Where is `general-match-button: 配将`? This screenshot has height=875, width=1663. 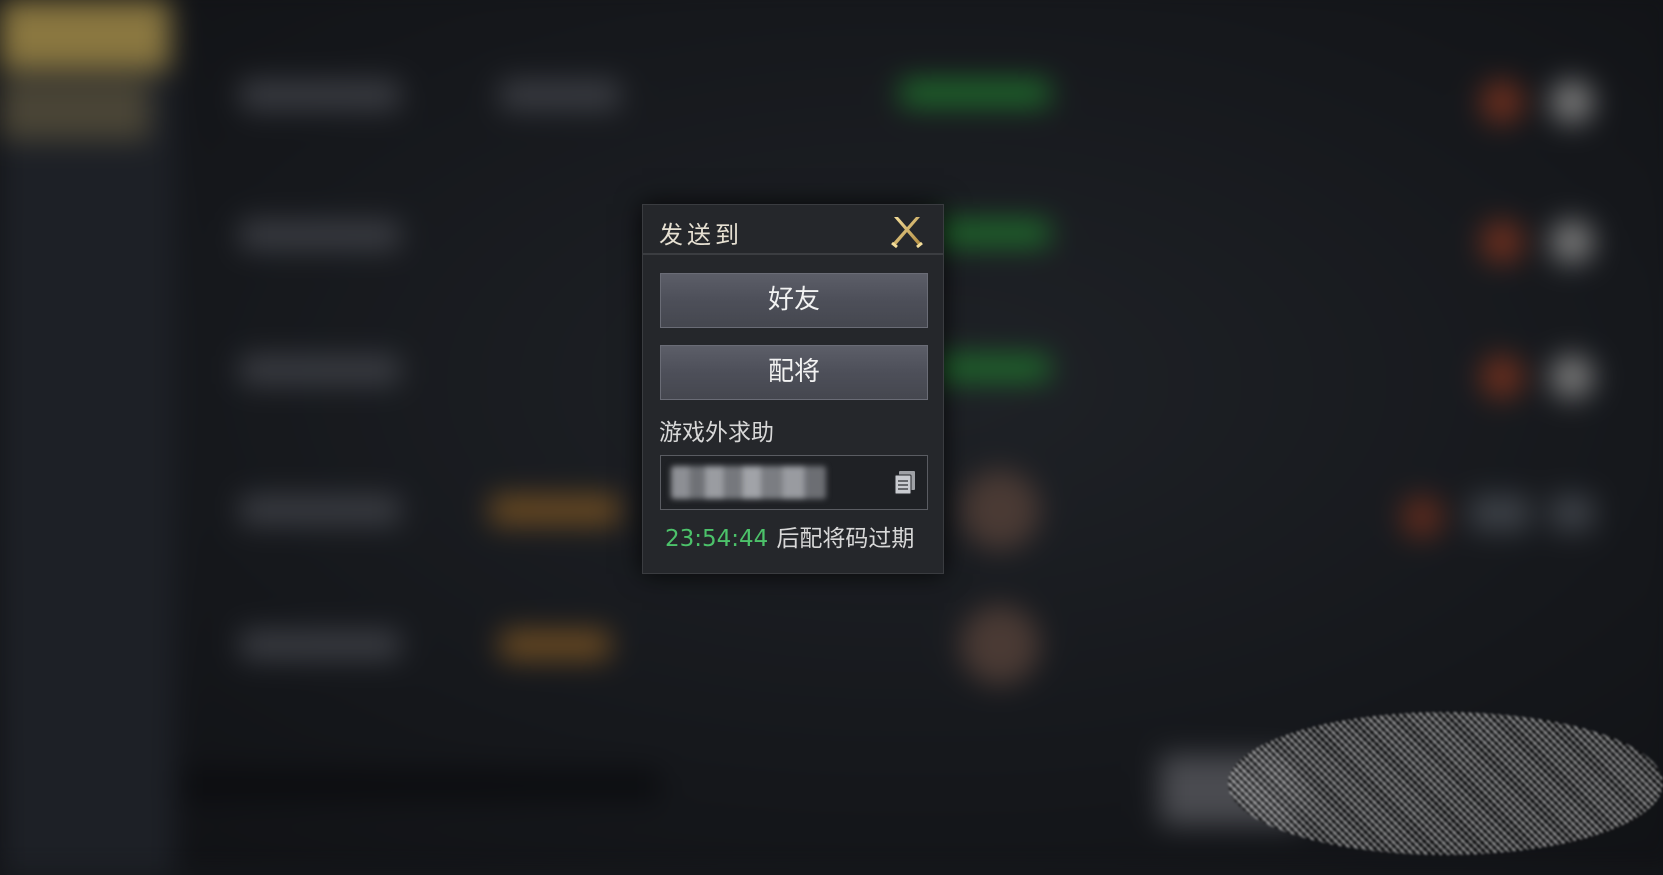 general-match-button: 配将 is located at coordinates (794, 372).